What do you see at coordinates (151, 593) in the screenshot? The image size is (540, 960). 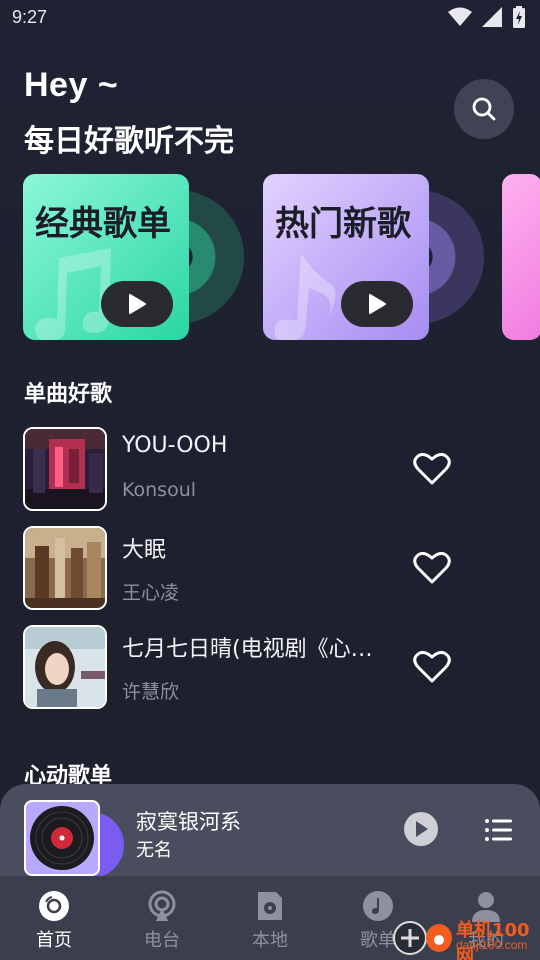 I see `song-artist: 王心凌` at bounding box center [151, 593].